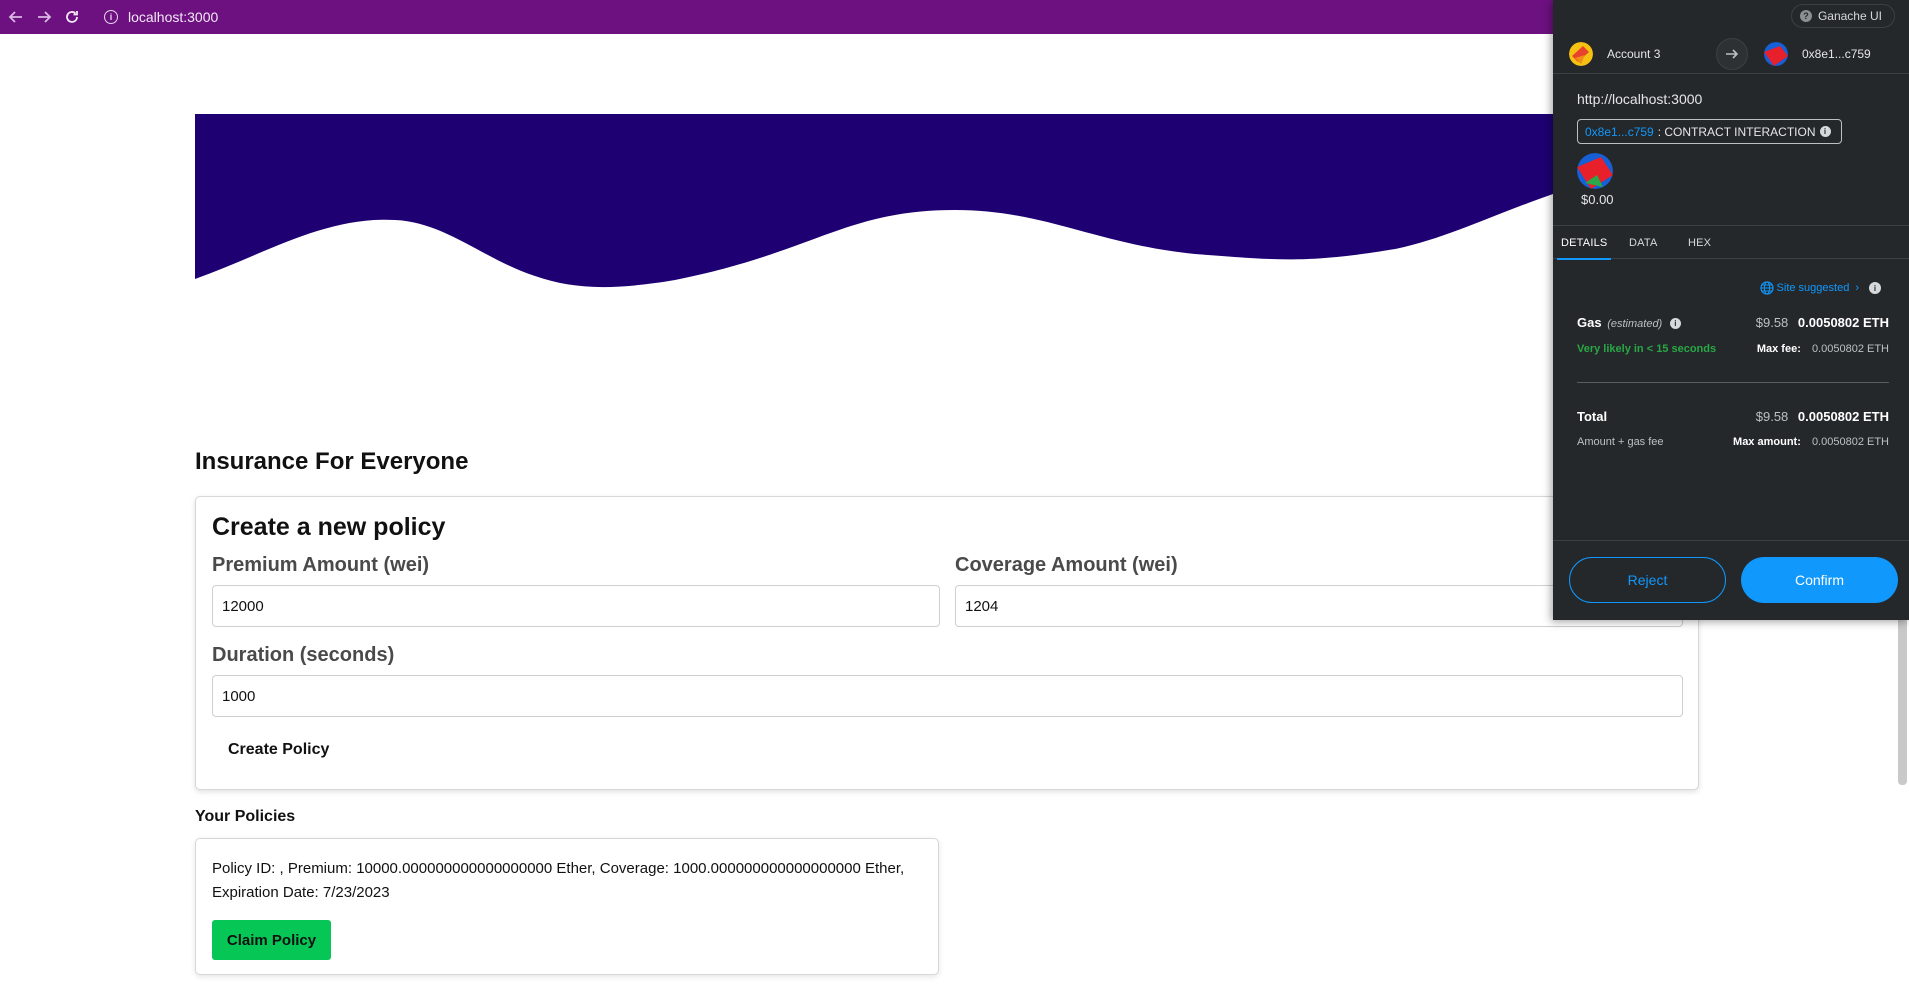 The width and height of the screenshot is (1909, 1002). Describe the element at coordinates (72, 17) in the screenshot. I see `reload-icon` at that location.